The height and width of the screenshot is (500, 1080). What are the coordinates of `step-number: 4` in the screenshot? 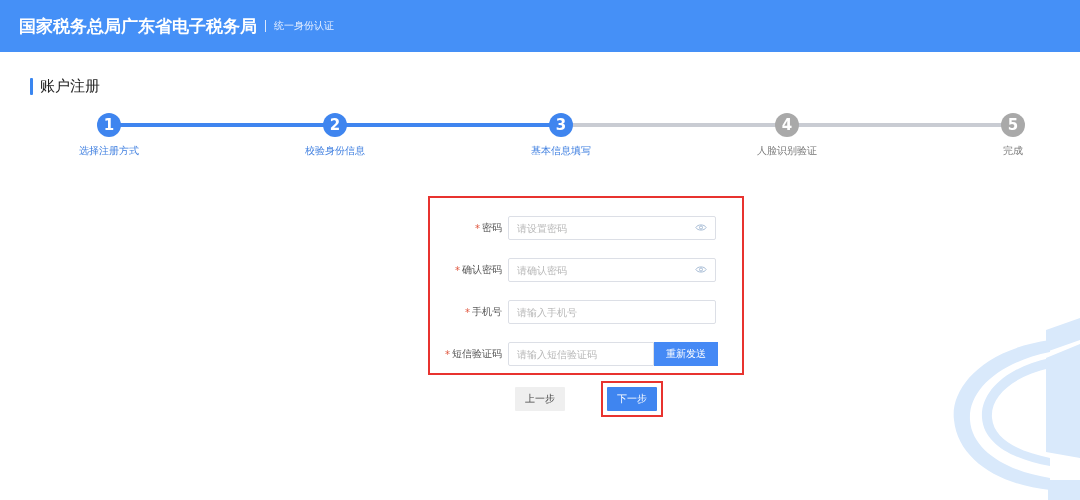 It's located at (787, 125).